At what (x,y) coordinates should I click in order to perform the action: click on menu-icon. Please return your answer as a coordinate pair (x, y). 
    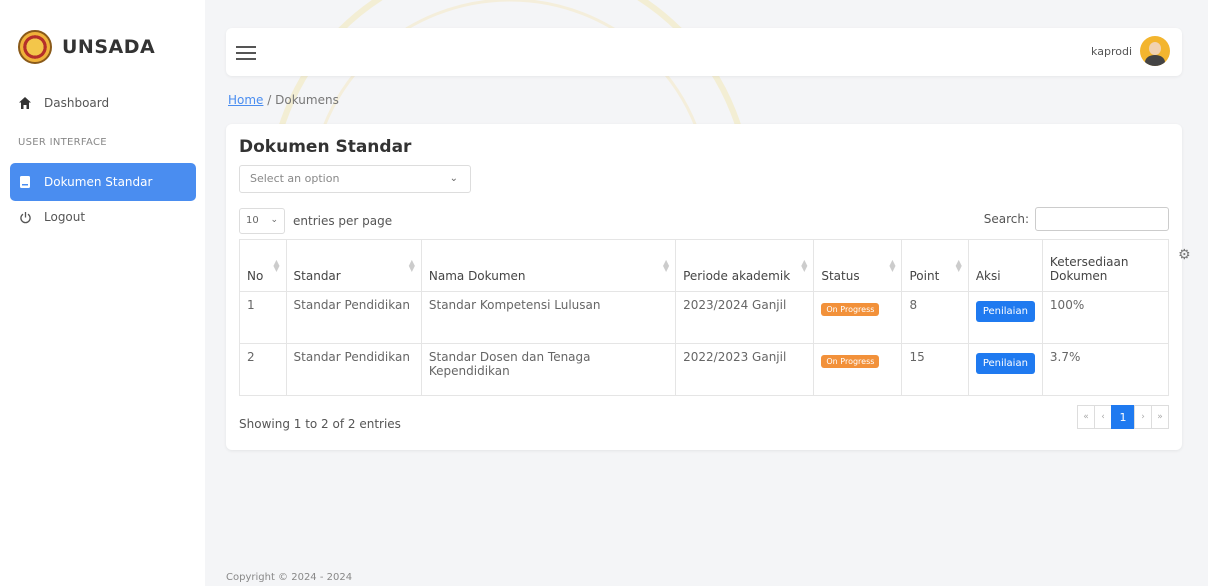
    Looking at the image, I should click on (246, 52).